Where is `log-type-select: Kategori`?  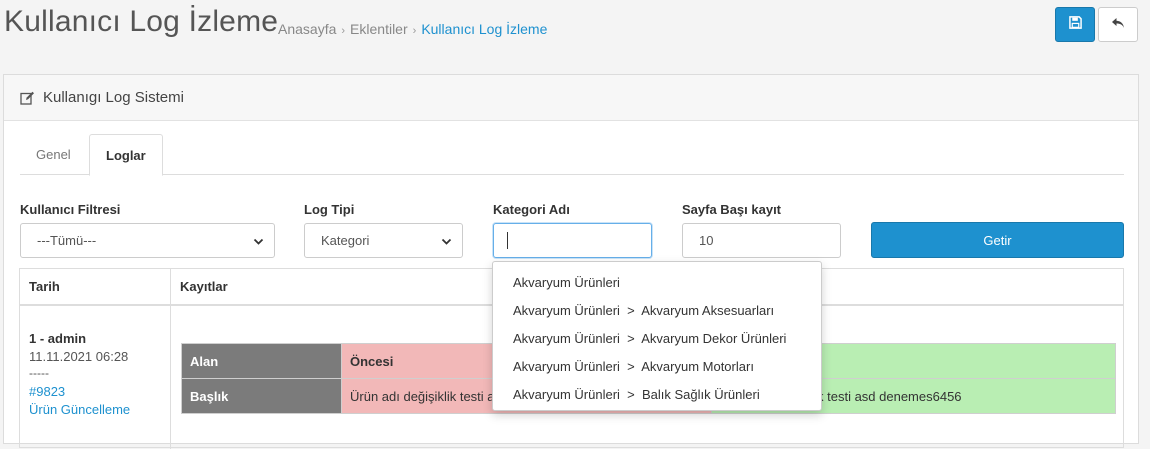
log-type-select: Kategori is located at coordinates (383, 240).